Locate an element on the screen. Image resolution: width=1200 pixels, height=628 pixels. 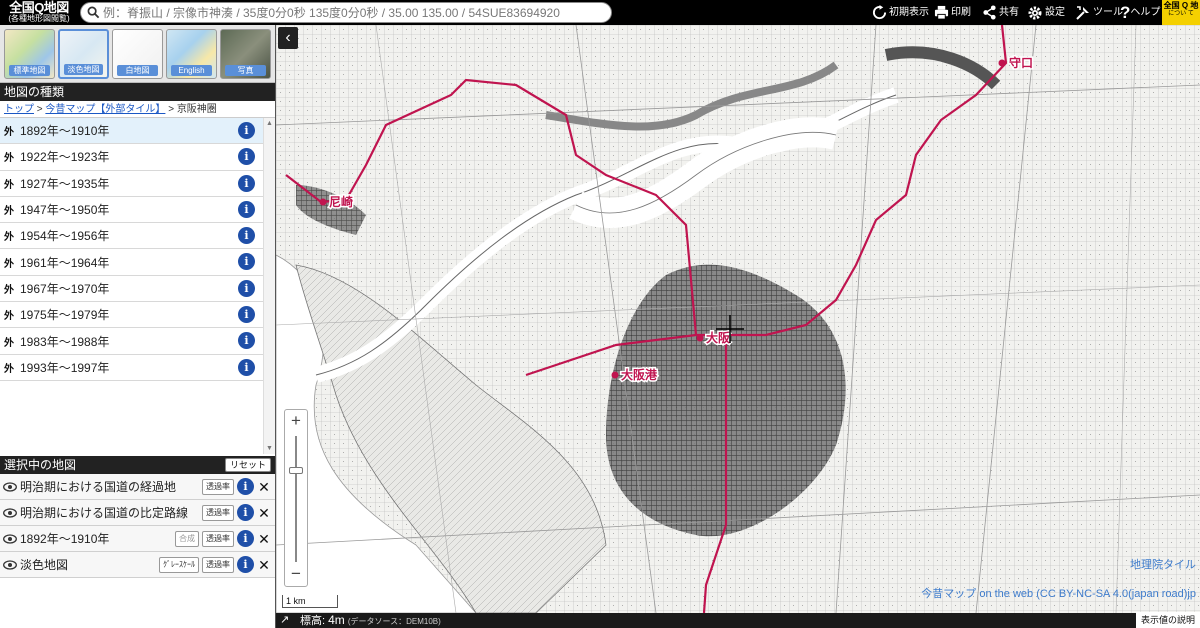
basemap-standard: 標準地図 is located at coordinates (29, 54).